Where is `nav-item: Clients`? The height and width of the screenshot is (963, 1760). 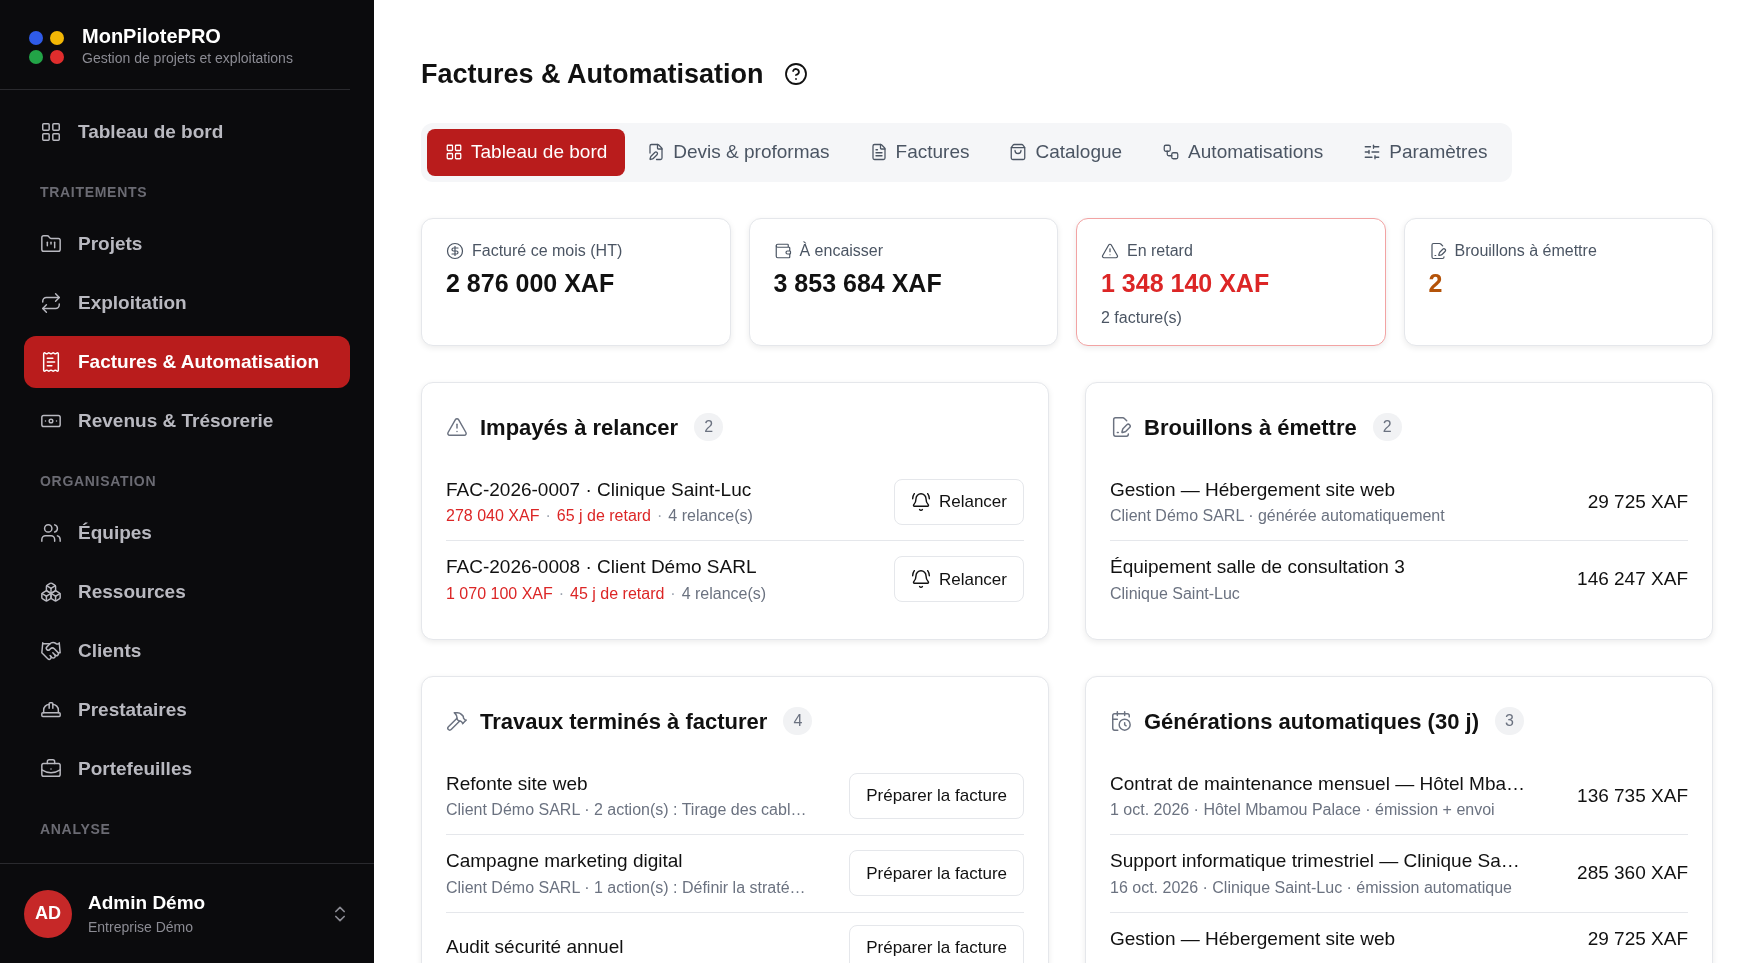
nav-item: Clients is located at coordinates (187, 651).